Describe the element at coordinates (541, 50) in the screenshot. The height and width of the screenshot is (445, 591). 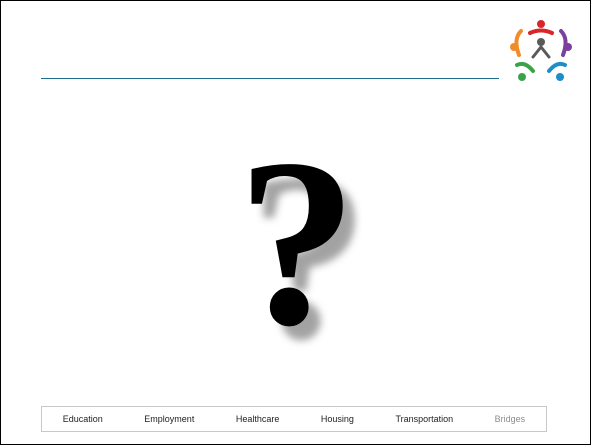
I see `people-circle-logo` at that location.